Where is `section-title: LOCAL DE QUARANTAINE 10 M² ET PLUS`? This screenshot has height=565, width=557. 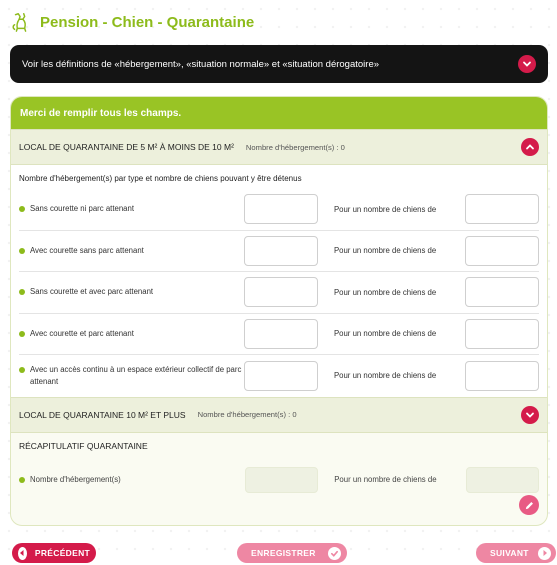 section-title: LOCAL DE QUARANTAINE 10 M² ET PLUS is located at coordinates (102, 414).